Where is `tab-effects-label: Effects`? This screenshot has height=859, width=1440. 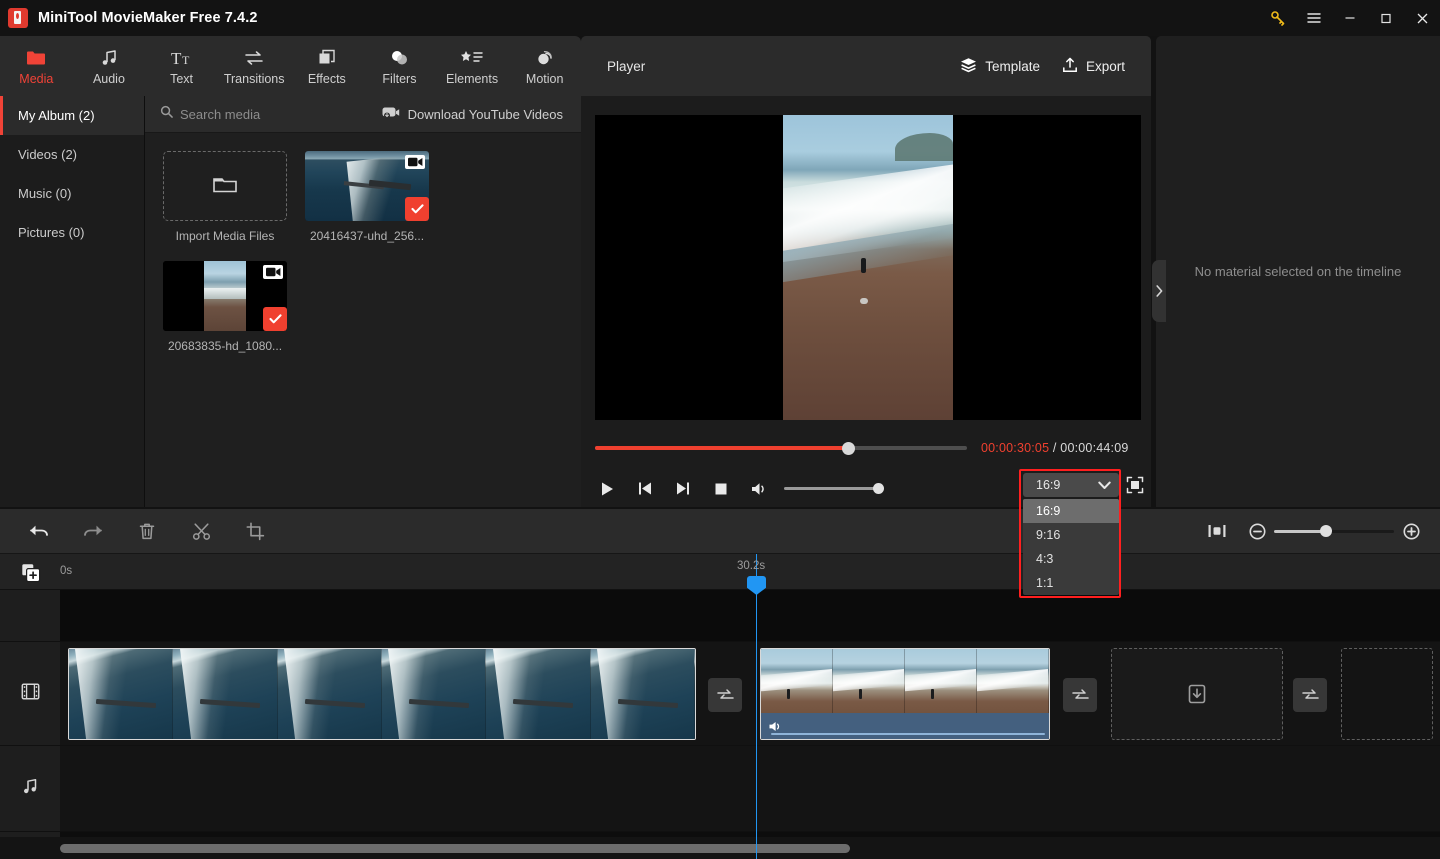 tab-effects-label: Effects is located at coordinates (326, 78).